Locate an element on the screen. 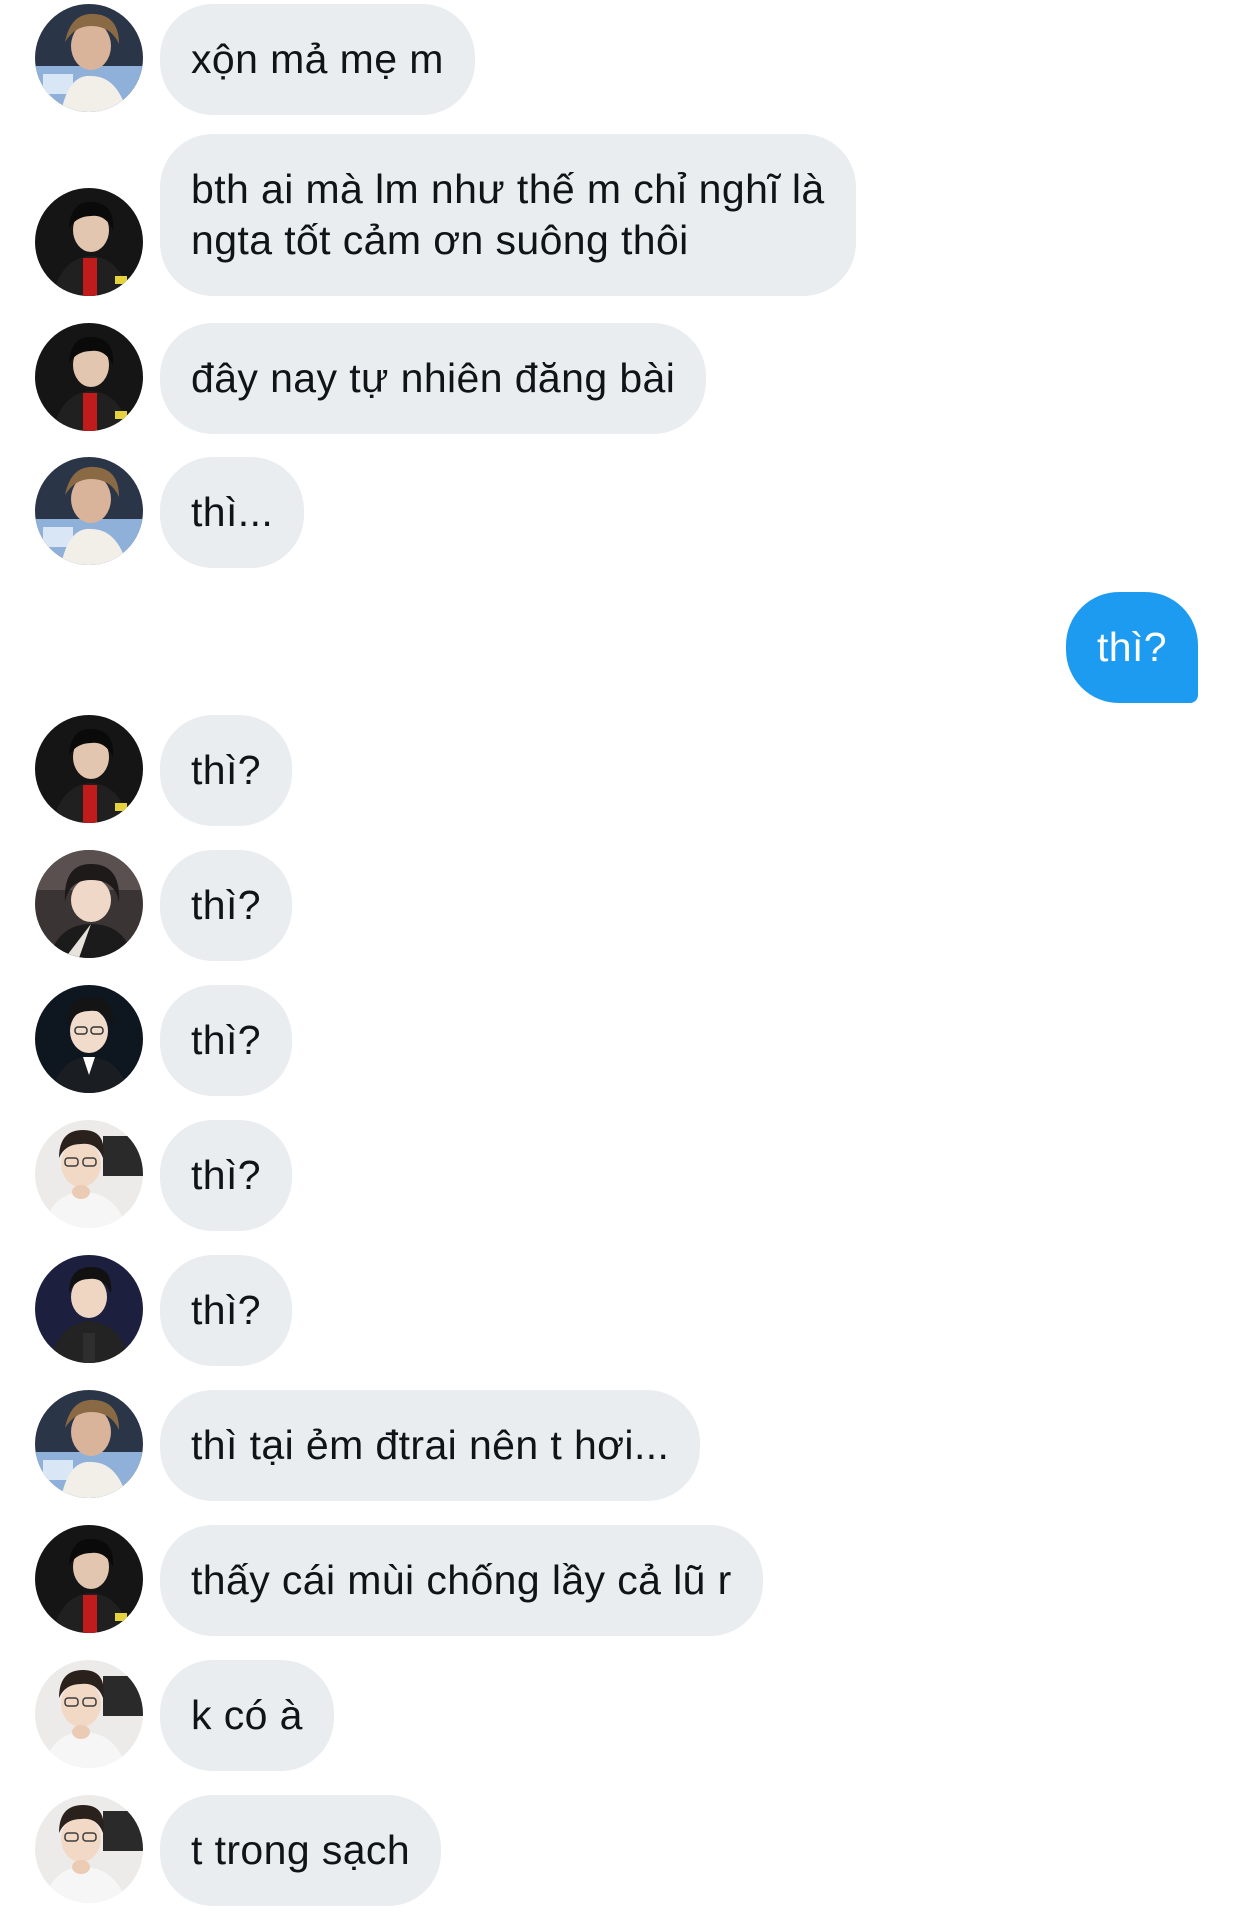 This screenshot has height=1919, width=1242. avatar-photo-user-c is located at coordinates (89, 904).